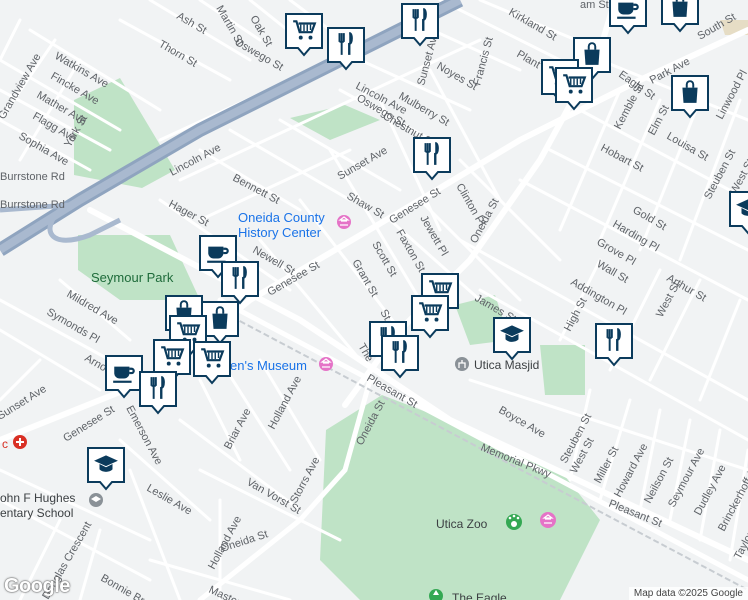 The height and width of the screenshot is (600, 748). I want to click on poi-label-history-center-2: History Center, so click(280, 232).